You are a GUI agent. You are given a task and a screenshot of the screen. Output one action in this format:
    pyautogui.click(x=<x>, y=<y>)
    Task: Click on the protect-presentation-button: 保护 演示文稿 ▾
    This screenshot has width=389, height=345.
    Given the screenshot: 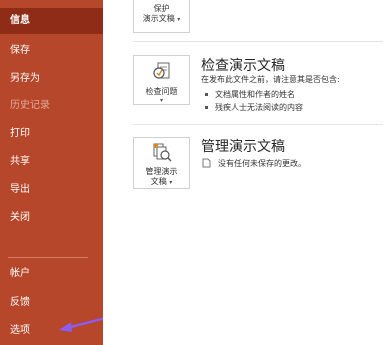 What is the action you would take?
    pyautogui.click(x=161, y=16)
    